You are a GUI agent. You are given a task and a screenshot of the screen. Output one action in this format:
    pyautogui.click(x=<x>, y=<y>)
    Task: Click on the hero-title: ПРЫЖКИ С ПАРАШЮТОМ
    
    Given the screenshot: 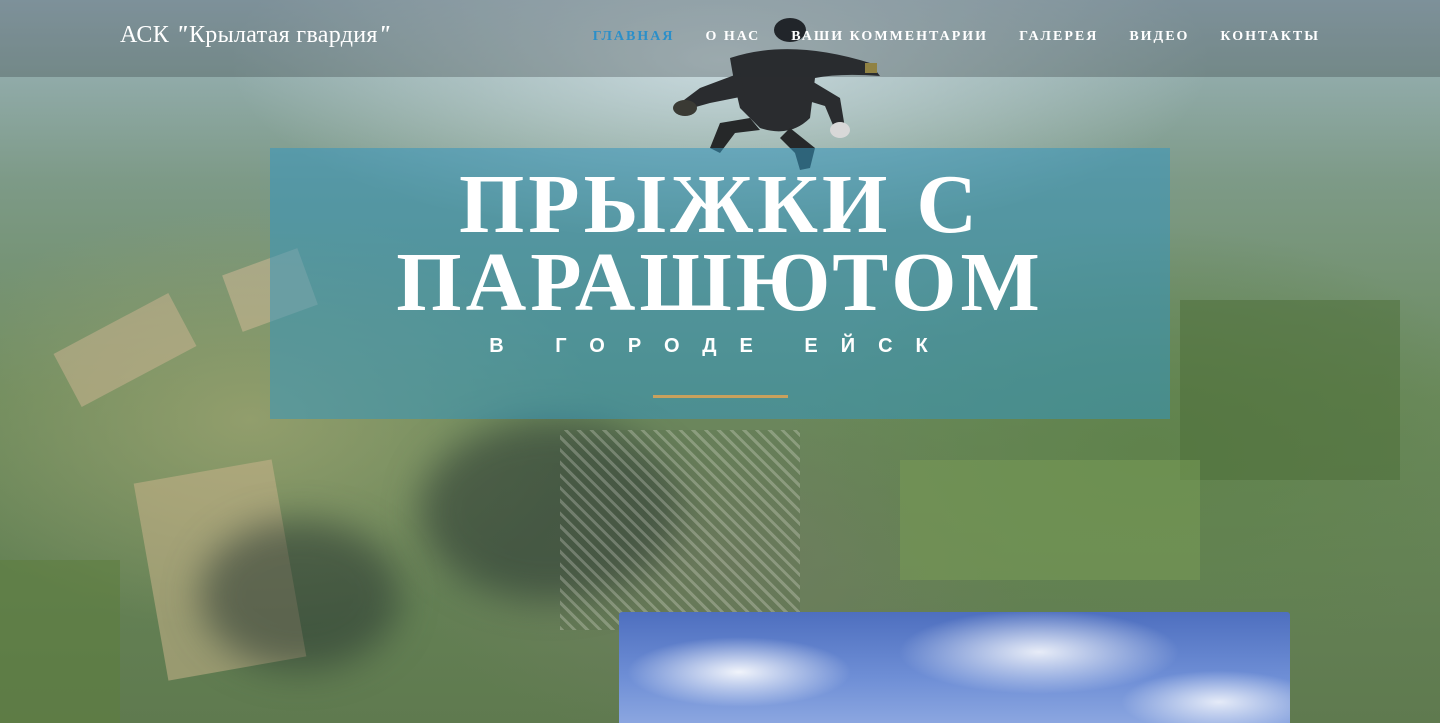 What is the action you would take?
    pyautogui.click(x=720, y=244)
    